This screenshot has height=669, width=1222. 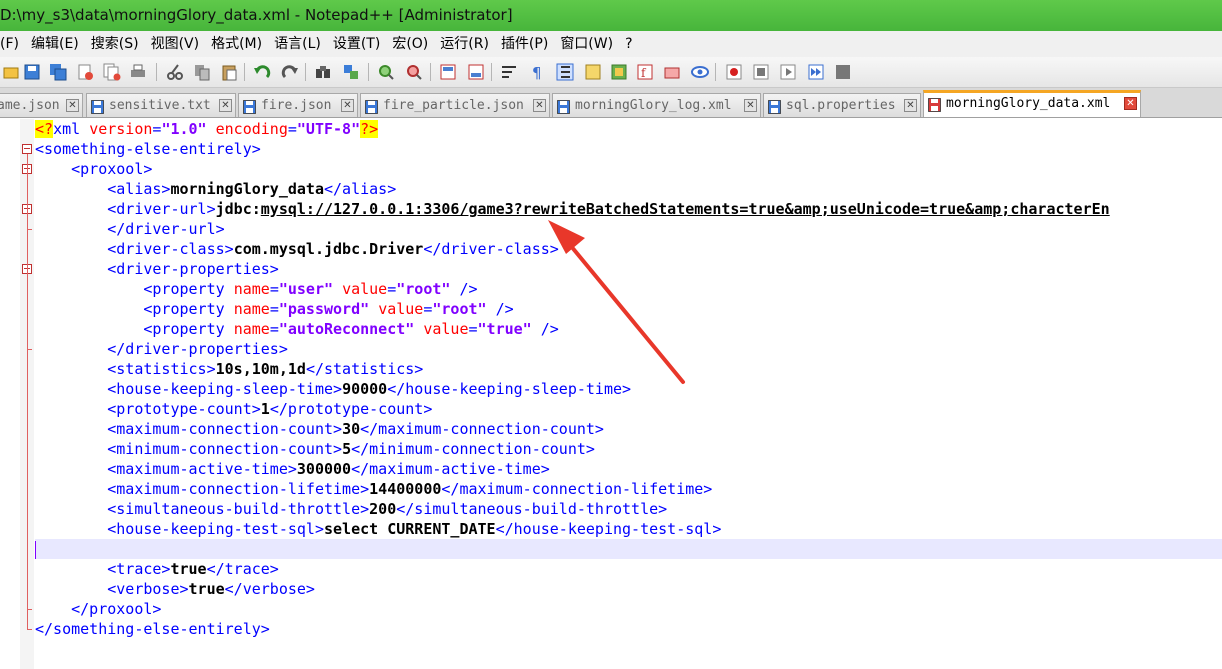 I want to click on record-macro-icon, so click(x=734, y=72).